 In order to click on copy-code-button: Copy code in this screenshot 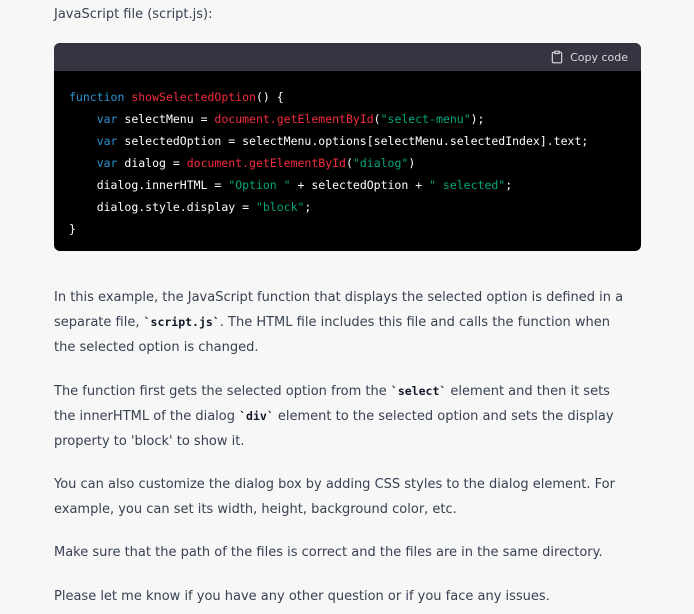, I will do `click(589, 57)`.